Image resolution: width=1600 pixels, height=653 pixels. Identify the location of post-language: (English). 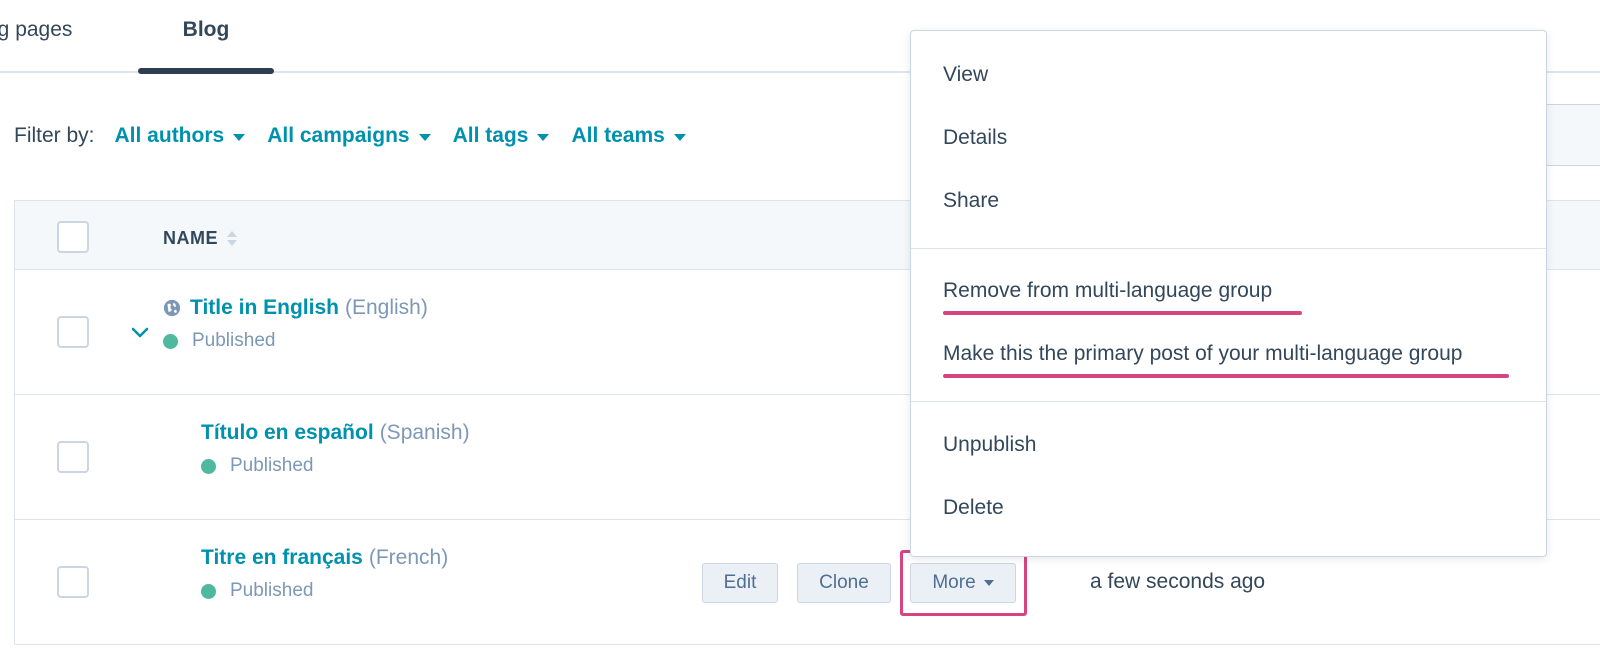
(386, 307).